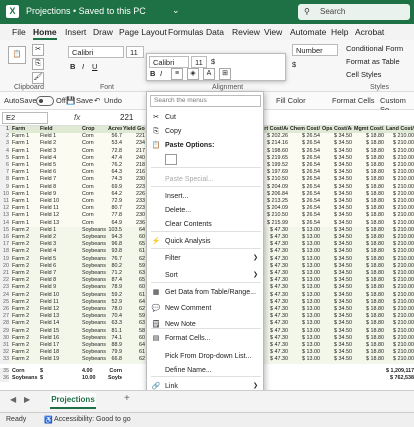  I want to click on tab-review: Review, so click(246, 32).